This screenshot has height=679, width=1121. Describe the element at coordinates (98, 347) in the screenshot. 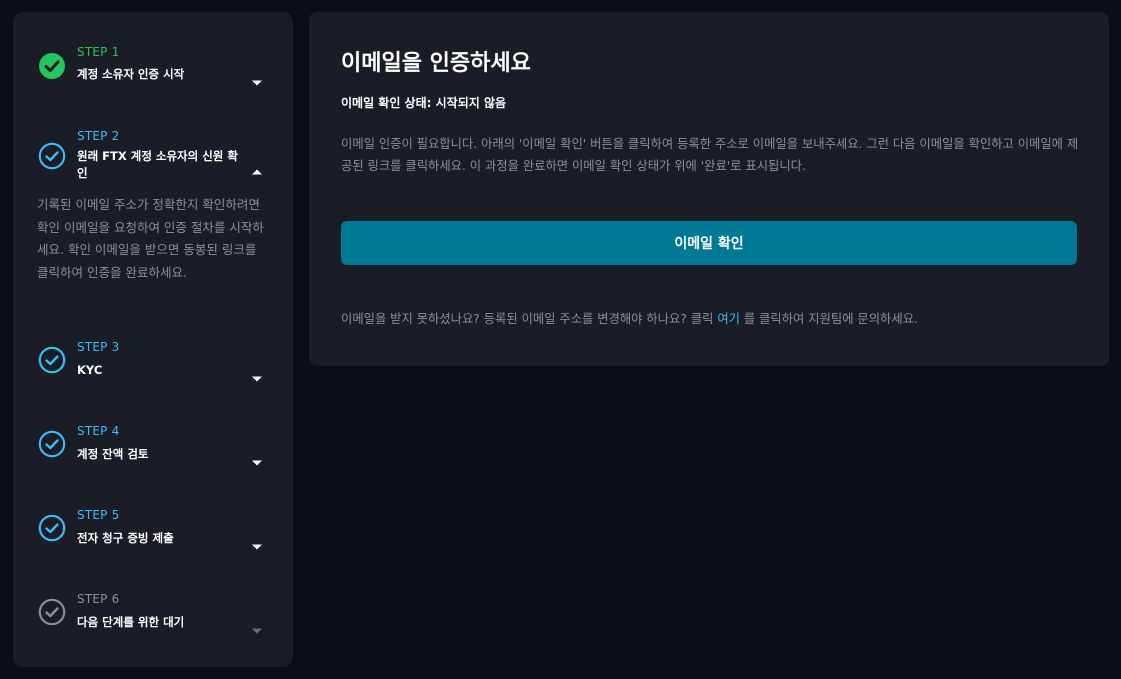

I see `step-label: STEP 3` at that location.